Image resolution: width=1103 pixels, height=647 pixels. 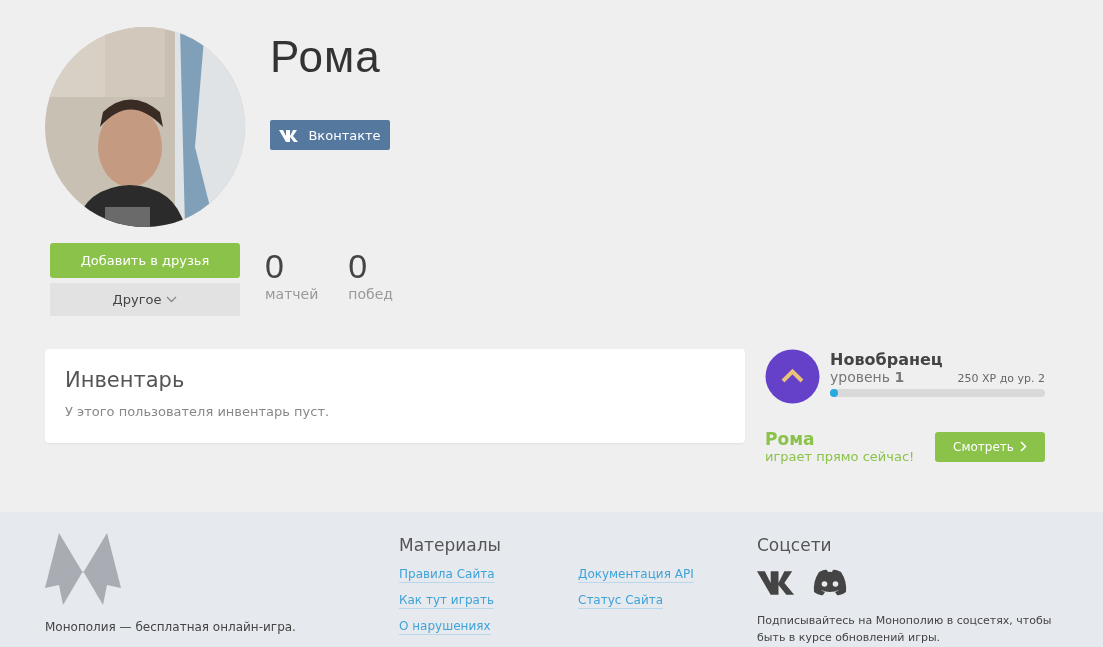 What do you see at coordinates (172, 299) in the screenshot?
I see `chevron-down-icon` at bounding box center [172, 299].